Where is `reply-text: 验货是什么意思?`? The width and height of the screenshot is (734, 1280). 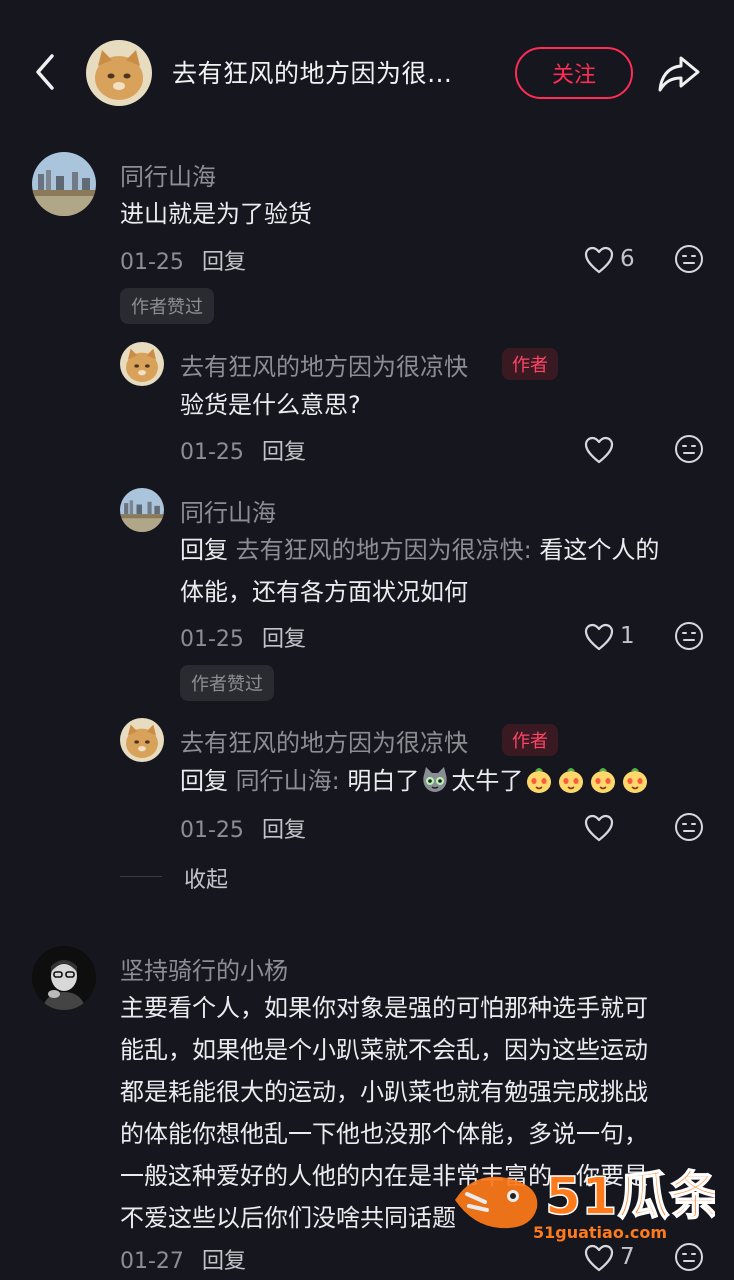 reply-text: 验货是什么意思? is located at coordinates (270, 405).